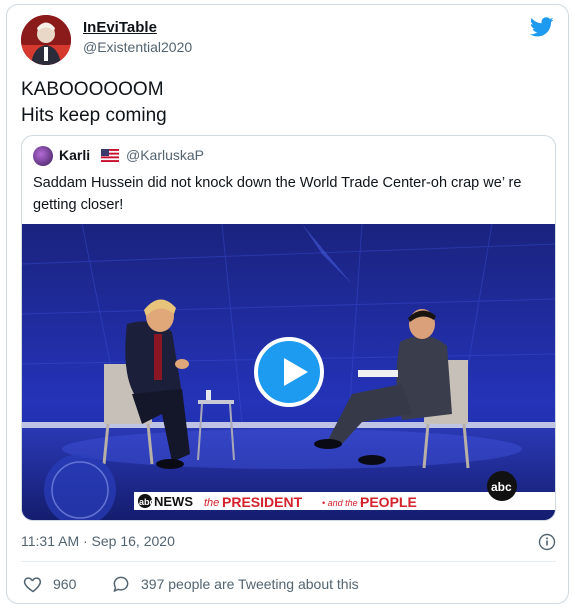  What do you see at coordinates (110, 155) in the screenshot?
I see `us-flag-icon` at bounding box center [110, 155].